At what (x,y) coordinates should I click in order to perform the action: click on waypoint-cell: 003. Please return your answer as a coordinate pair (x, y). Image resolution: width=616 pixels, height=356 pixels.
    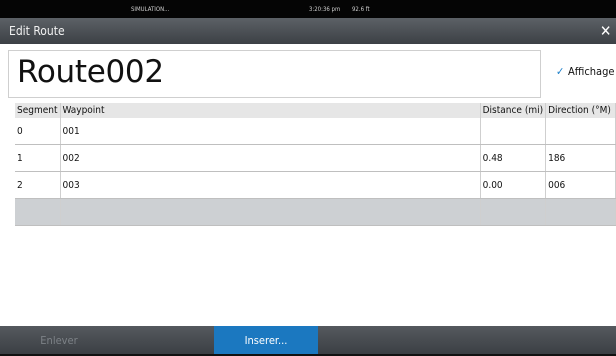
    Looking at the image, I should click on (270, 185).